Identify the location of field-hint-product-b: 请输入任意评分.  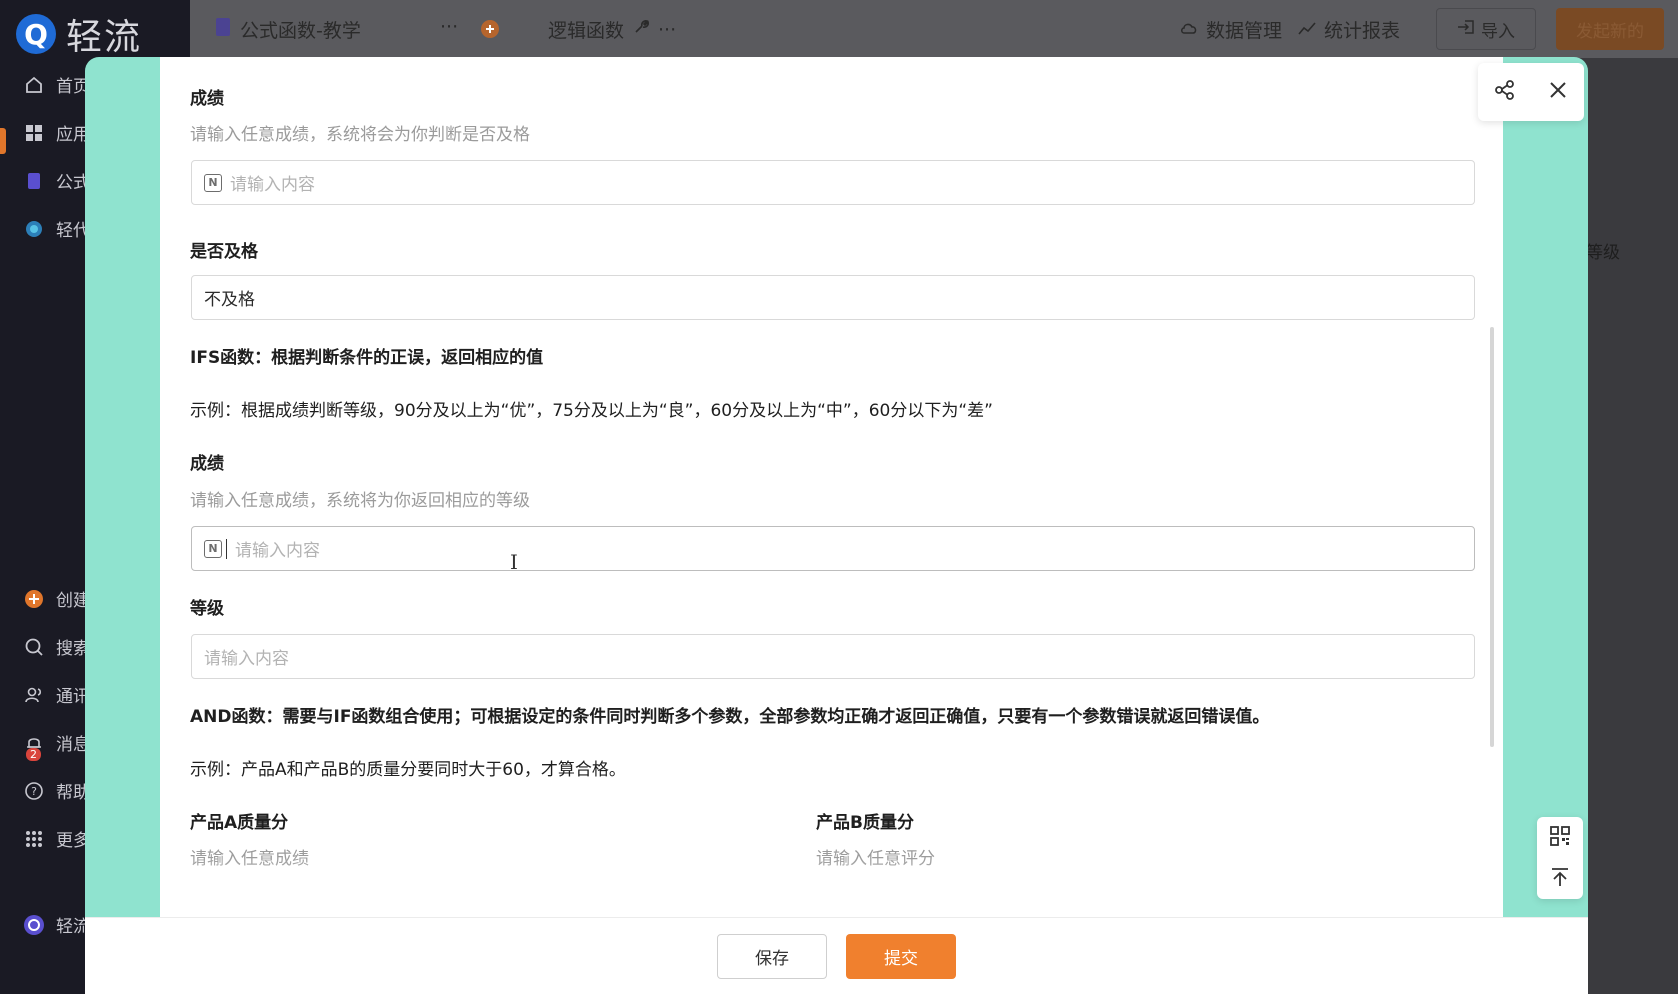
(875, 859).